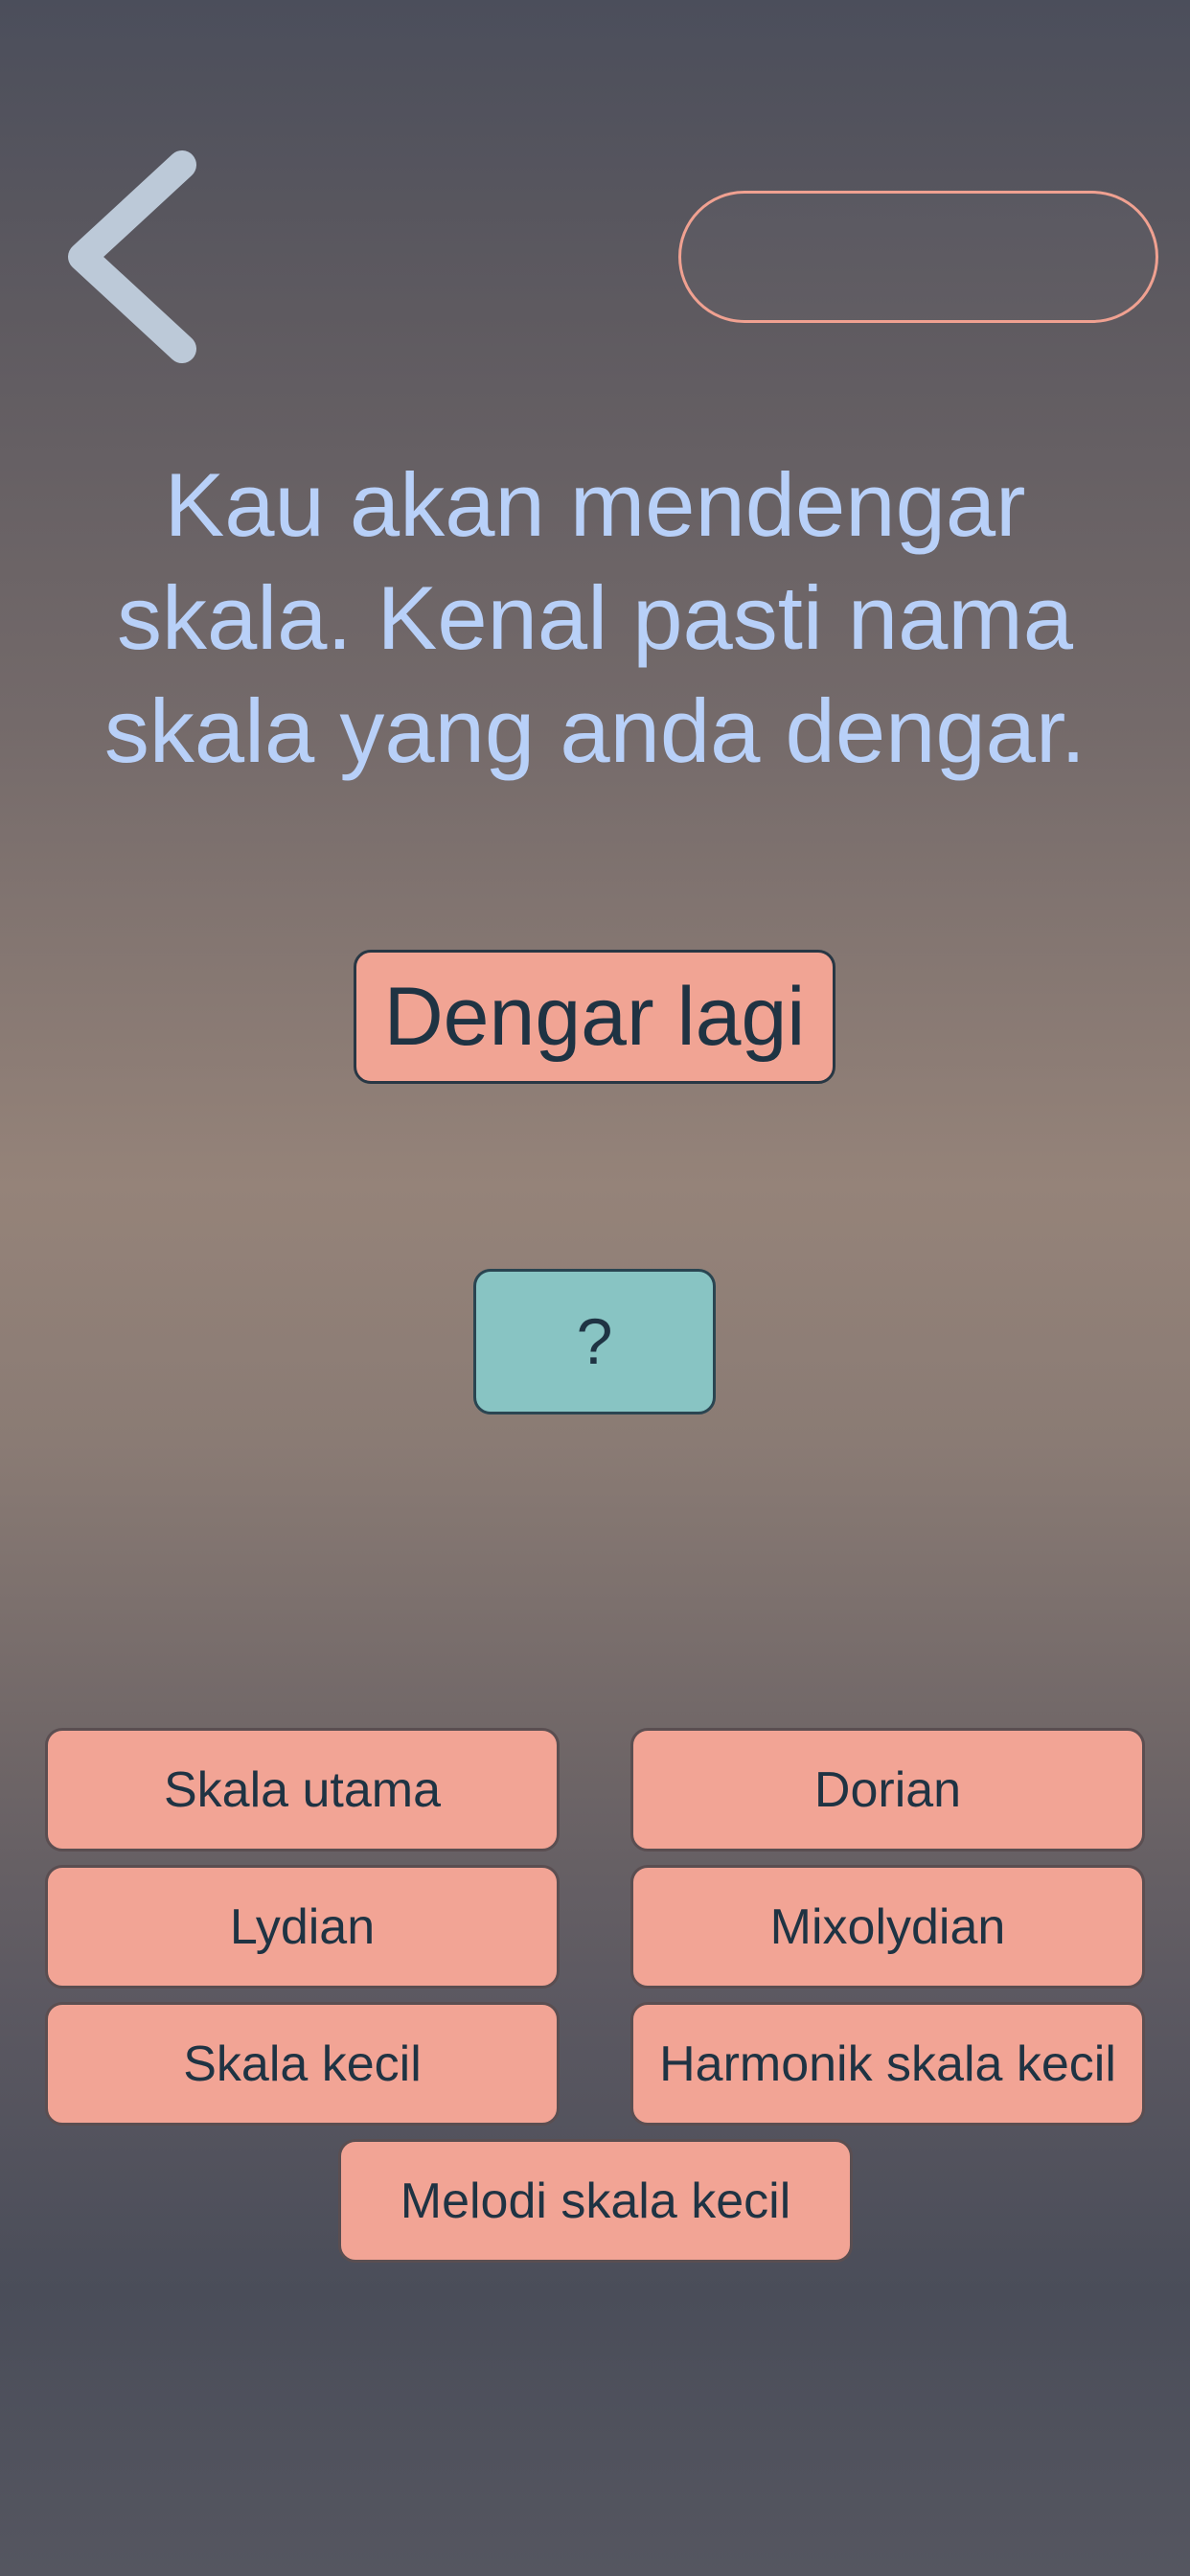 Image resolution: width=1190 pixels, height=2576 pixels. I want to click on instruction-line-3: skala yang anda dengar., so click(595, 730).